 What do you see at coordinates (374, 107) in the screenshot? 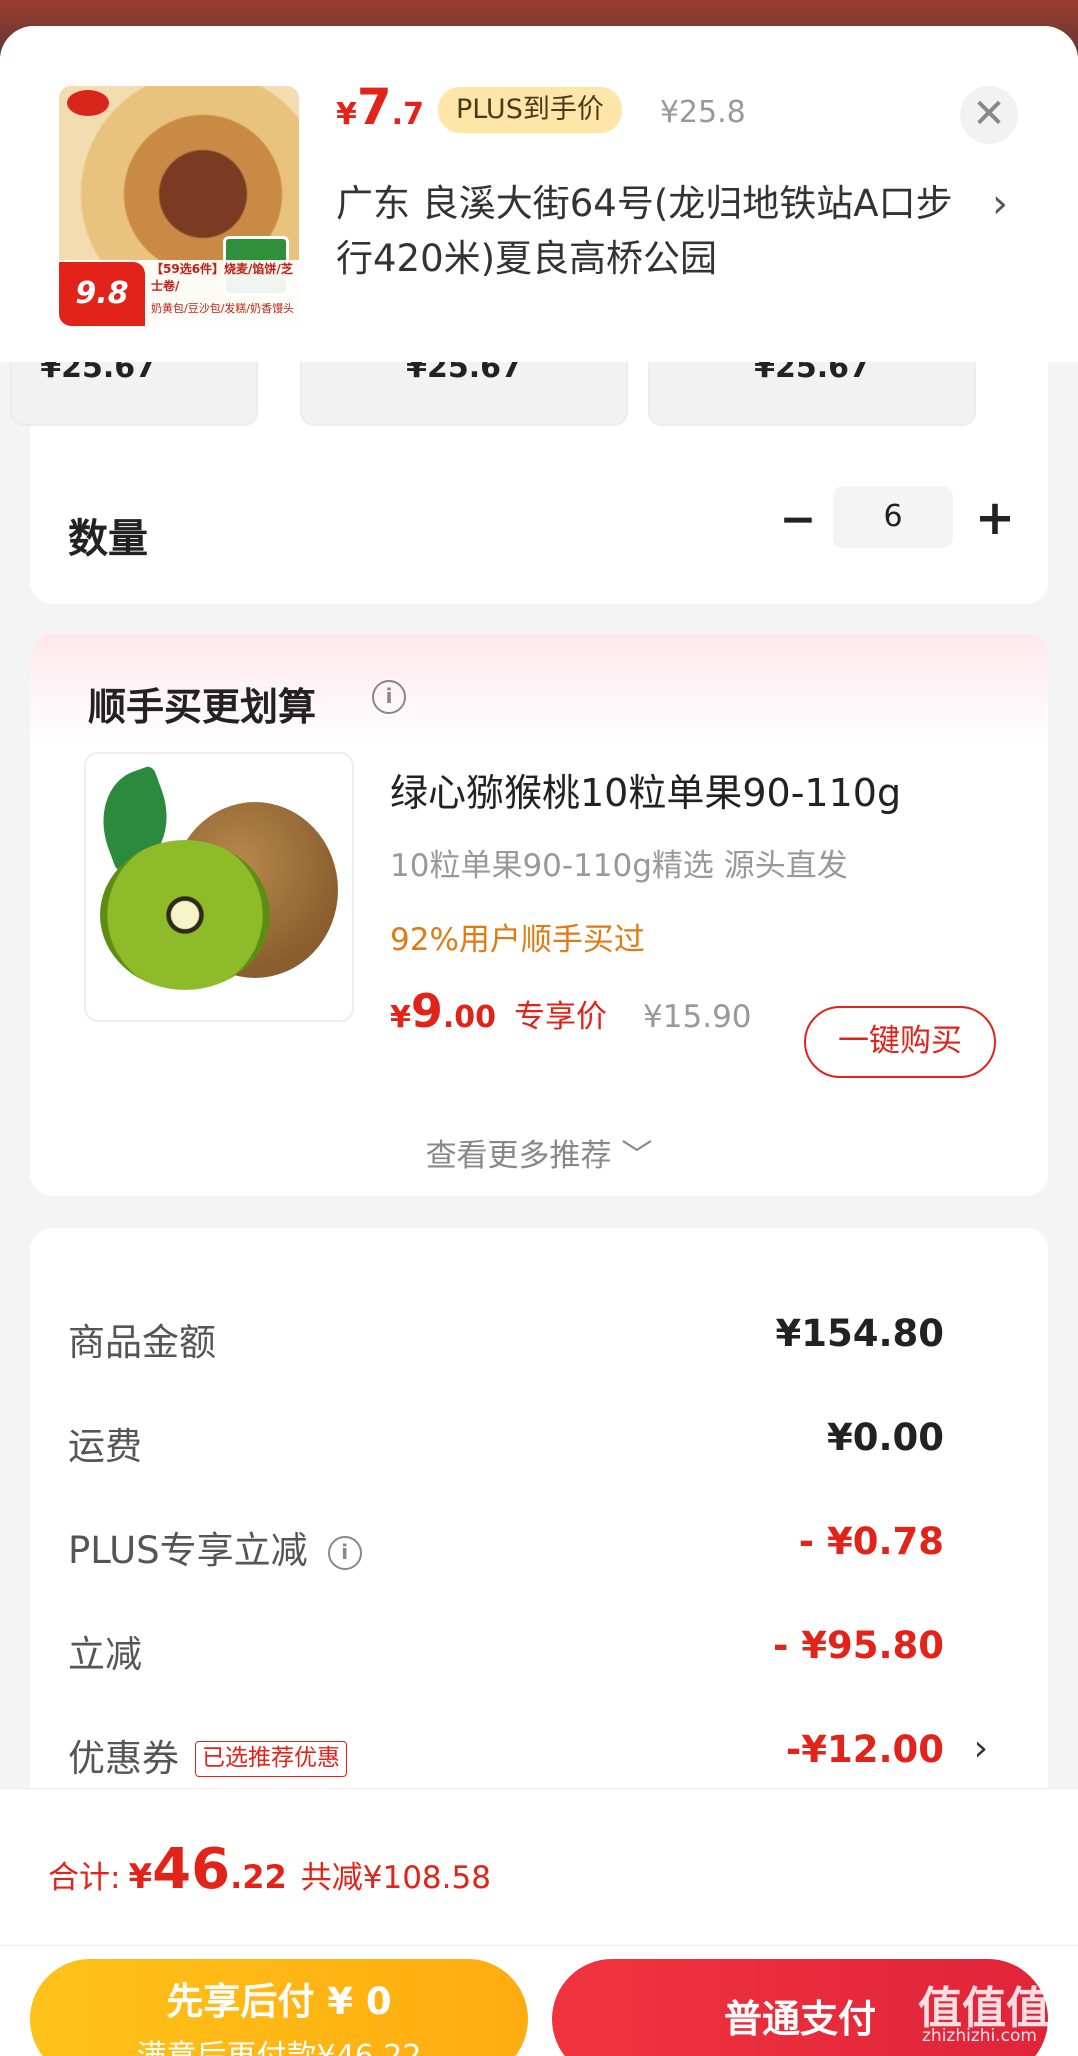
I see `price-integer: 7` at bounding box center [374, 107].